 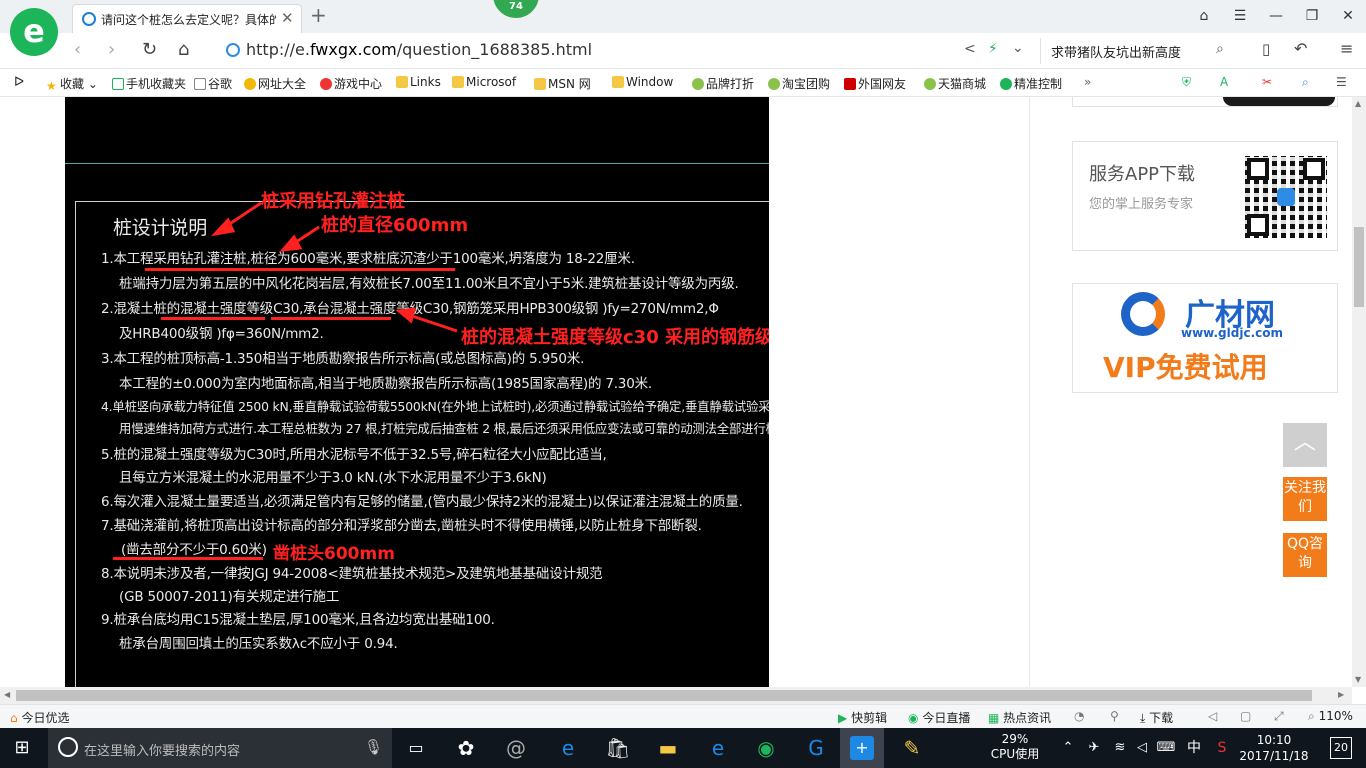 I want to click on app-download-card: 服务APP下载 您的掌上服务专家, so click(x=1205, y=196).